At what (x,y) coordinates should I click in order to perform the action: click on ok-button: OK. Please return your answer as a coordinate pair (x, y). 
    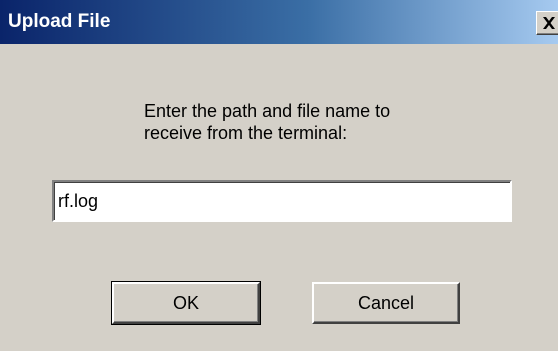
    Looking at the image, I should click on (186, 303).